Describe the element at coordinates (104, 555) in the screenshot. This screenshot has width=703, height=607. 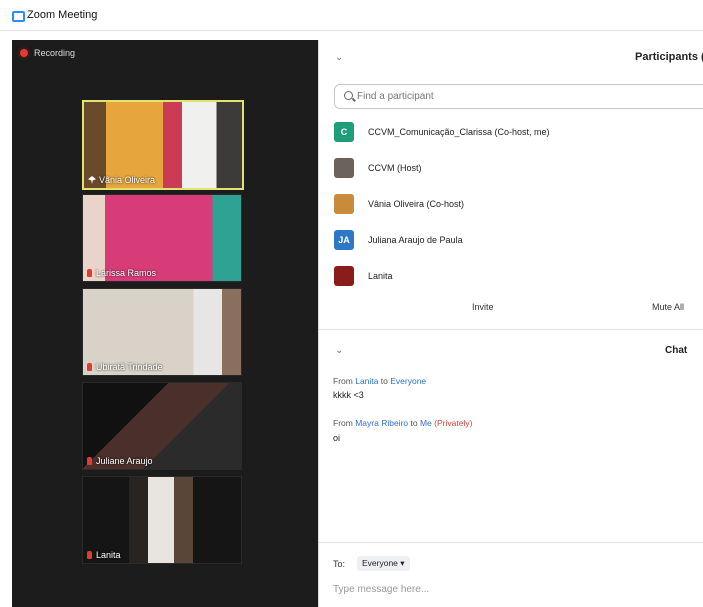
I see `video-name-label: Lanita` at that location.